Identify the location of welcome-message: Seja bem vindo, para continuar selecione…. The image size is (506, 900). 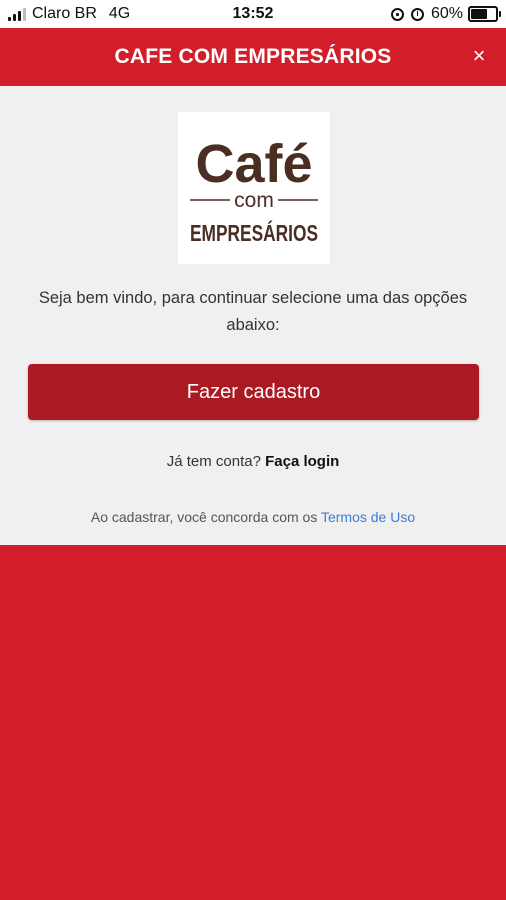
(253, 311).